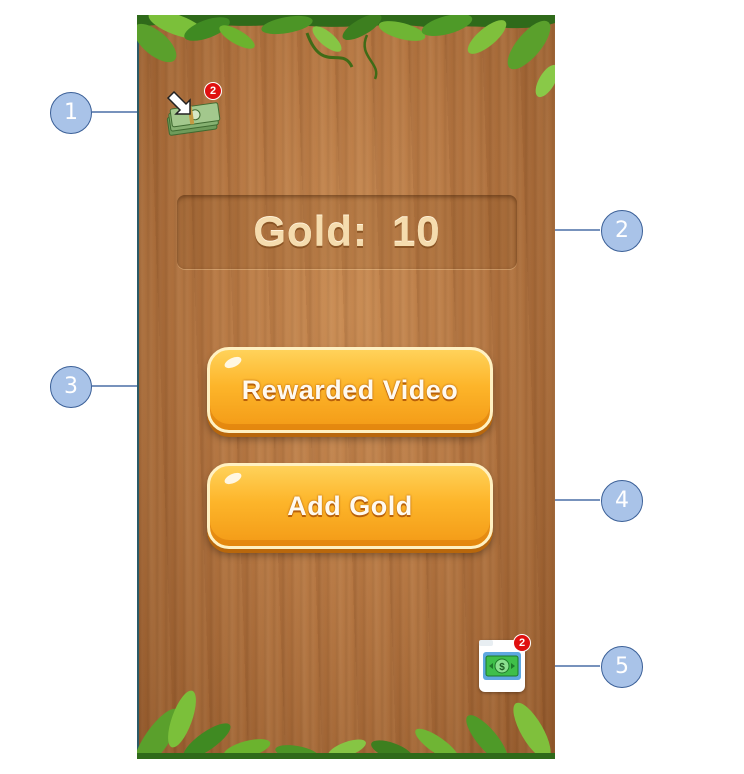  I want to click on add-gold-button: Add Gold, so click(350, 506).